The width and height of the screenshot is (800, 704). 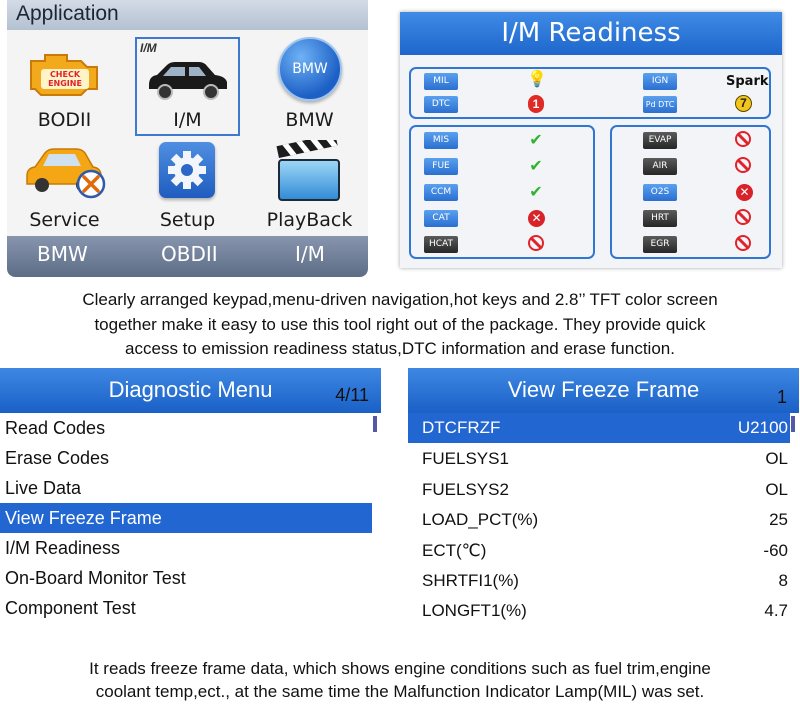 I want to click on freeze-frame-row: LONGFT1(%) 4.7, so click(x=599, y=611).